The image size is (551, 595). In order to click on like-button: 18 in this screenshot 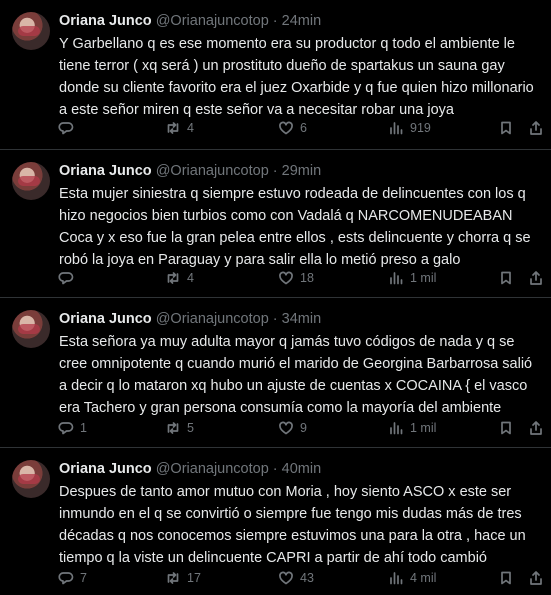, I will do `click(296, 278)`.